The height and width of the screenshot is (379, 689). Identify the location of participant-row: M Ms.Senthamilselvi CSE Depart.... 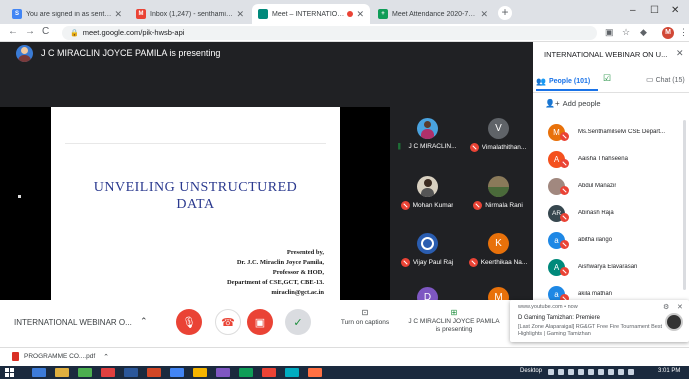
(618, 132).